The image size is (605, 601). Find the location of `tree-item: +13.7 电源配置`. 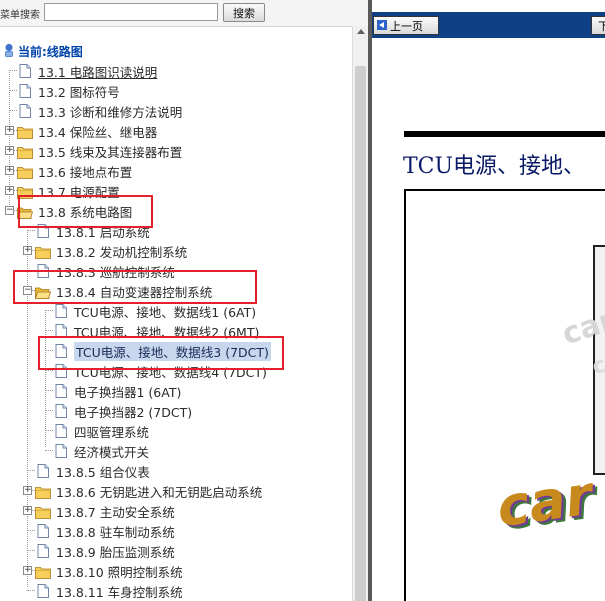

tree-item: +13.7 电源配置 is located at coordinates (175, 191).